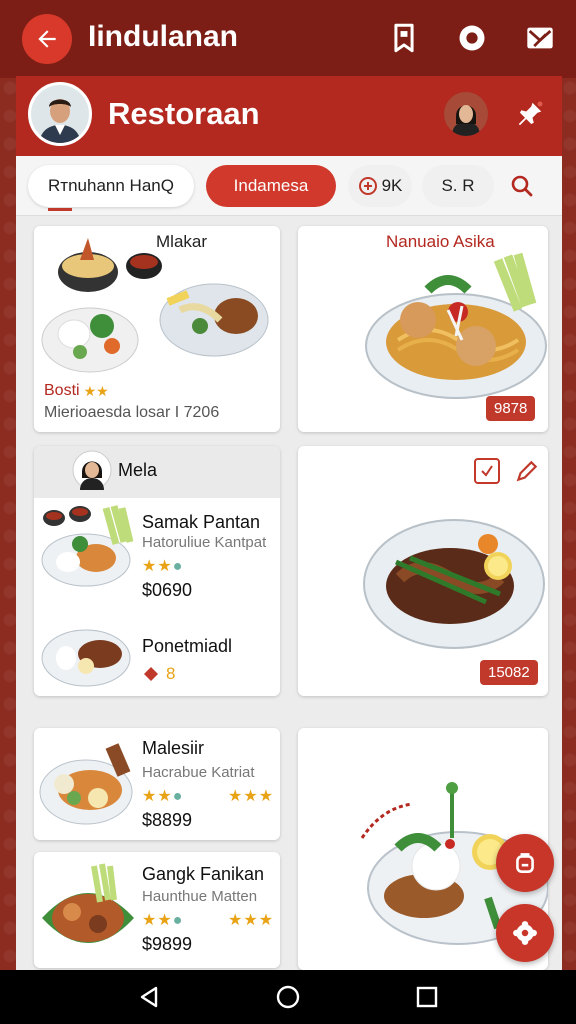 The width and height of the screenshot is (576, 1024). I want to click on badge-icon, so click(367, 186).